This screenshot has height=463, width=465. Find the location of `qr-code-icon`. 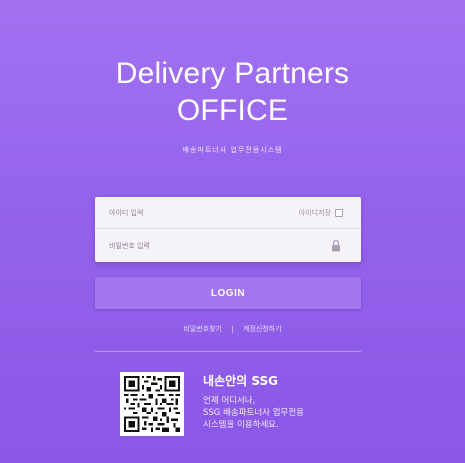

qr-code-icon is located at coordinates (152, 404).